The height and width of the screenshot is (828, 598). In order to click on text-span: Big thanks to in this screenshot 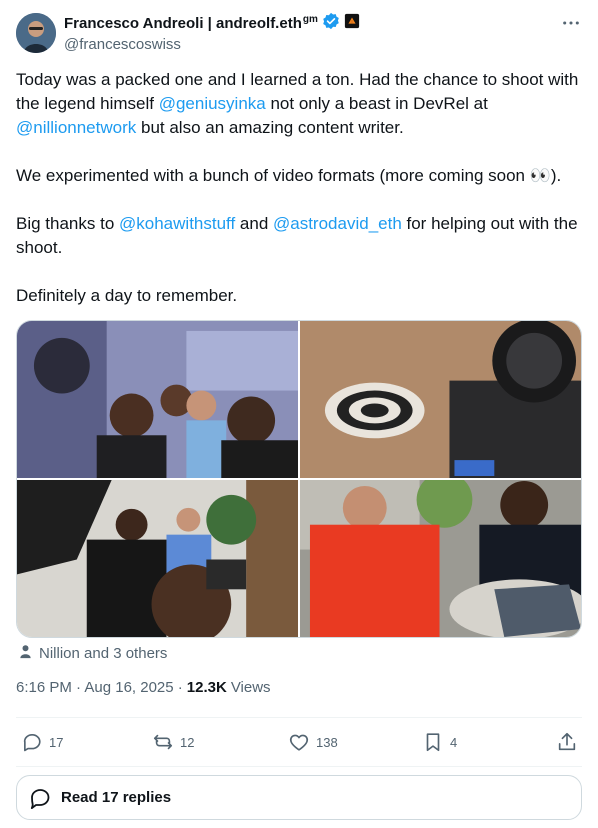, I will do `click(68, 223)`.